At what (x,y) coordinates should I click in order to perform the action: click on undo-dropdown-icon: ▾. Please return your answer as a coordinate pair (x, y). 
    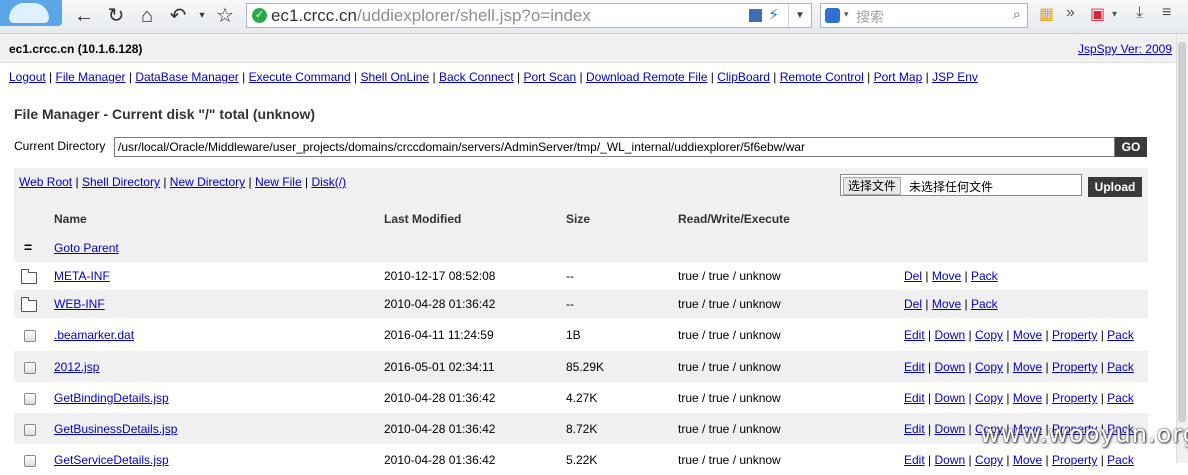
    Looking at the image, I should click on (202, 16).